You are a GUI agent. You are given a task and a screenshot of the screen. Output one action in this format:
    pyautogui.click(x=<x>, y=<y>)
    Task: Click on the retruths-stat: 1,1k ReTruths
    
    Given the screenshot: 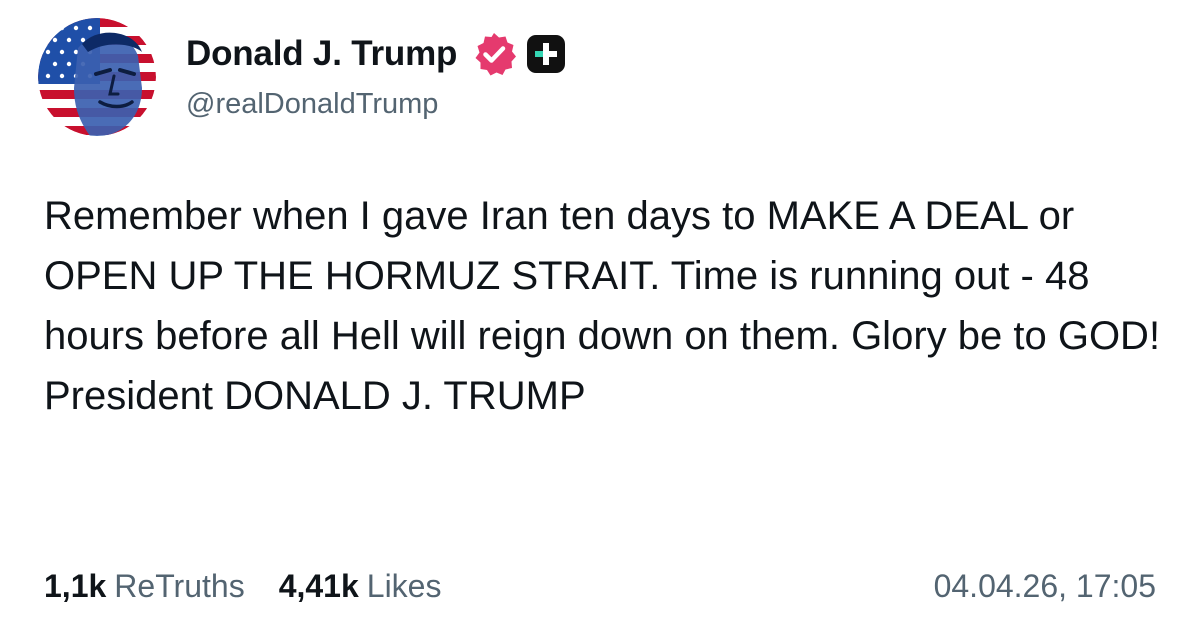 What is the action you would take?
    pyautogui.click(x=144, y=586)
    